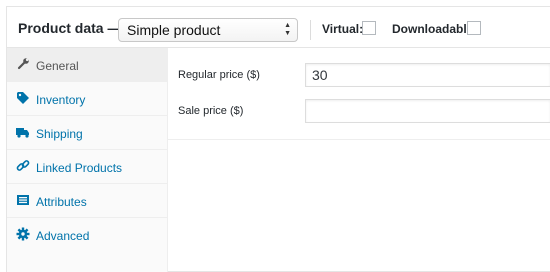 The width and height of the screenshot is (550, 272). Describe the element at coordinates (23, 234) in the screenshot. I see `gear-icon` at that location.